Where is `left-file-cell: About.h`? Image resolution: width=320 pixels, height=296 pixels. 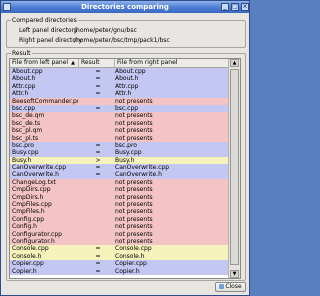
left-file-cell: About.h is located at coordinates (24, 79).